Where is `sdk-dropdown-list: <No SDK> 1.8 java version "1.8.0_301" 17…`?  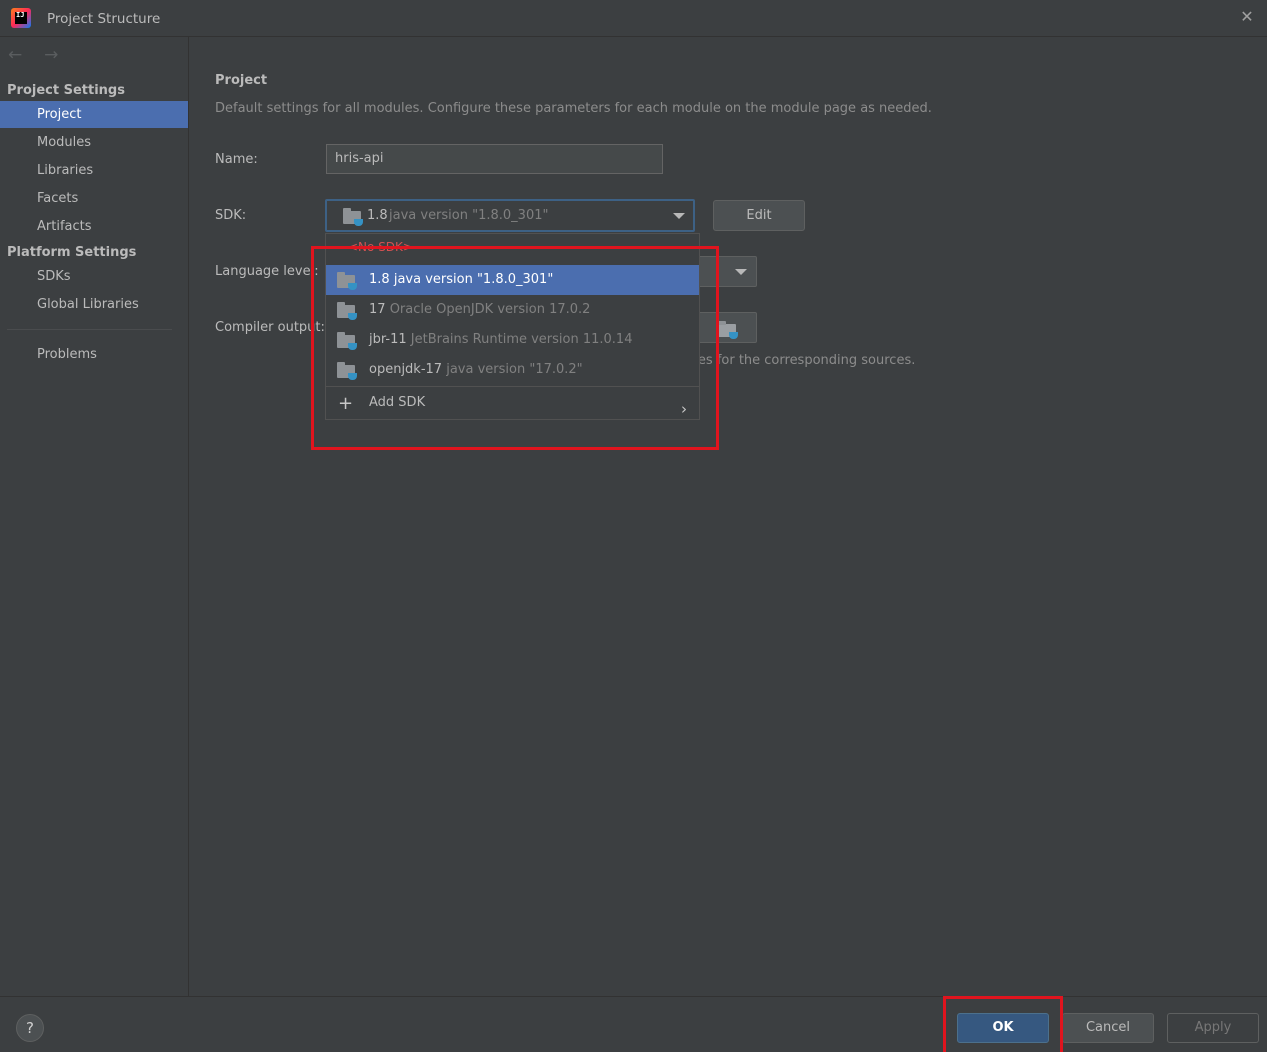
sdk-dropdown-list: <No SDK> 1.8 java version "1.8.0_301" 17… is located at coordinates (512, 326).